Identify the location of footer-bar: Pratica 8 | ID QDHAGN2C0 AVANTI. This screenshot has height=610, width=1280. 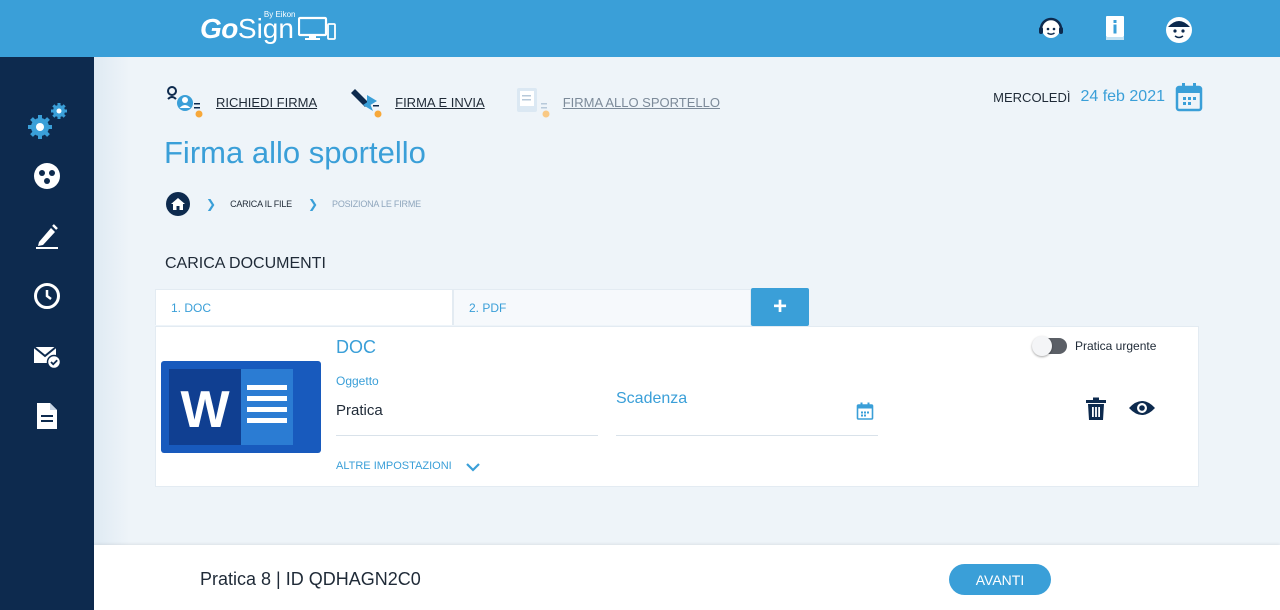
(687, 577).